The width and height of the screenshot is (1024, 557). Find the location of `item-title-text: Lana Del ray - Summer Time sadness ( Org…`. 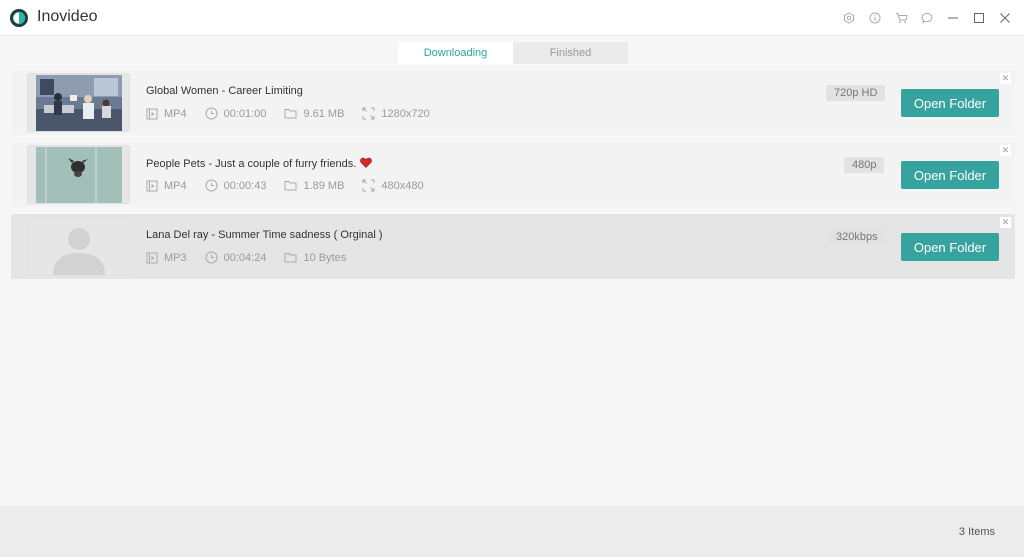

item-title-text: Lana Del ray - Summer Time sadness ( Org… is located at coordinates (264, 235).